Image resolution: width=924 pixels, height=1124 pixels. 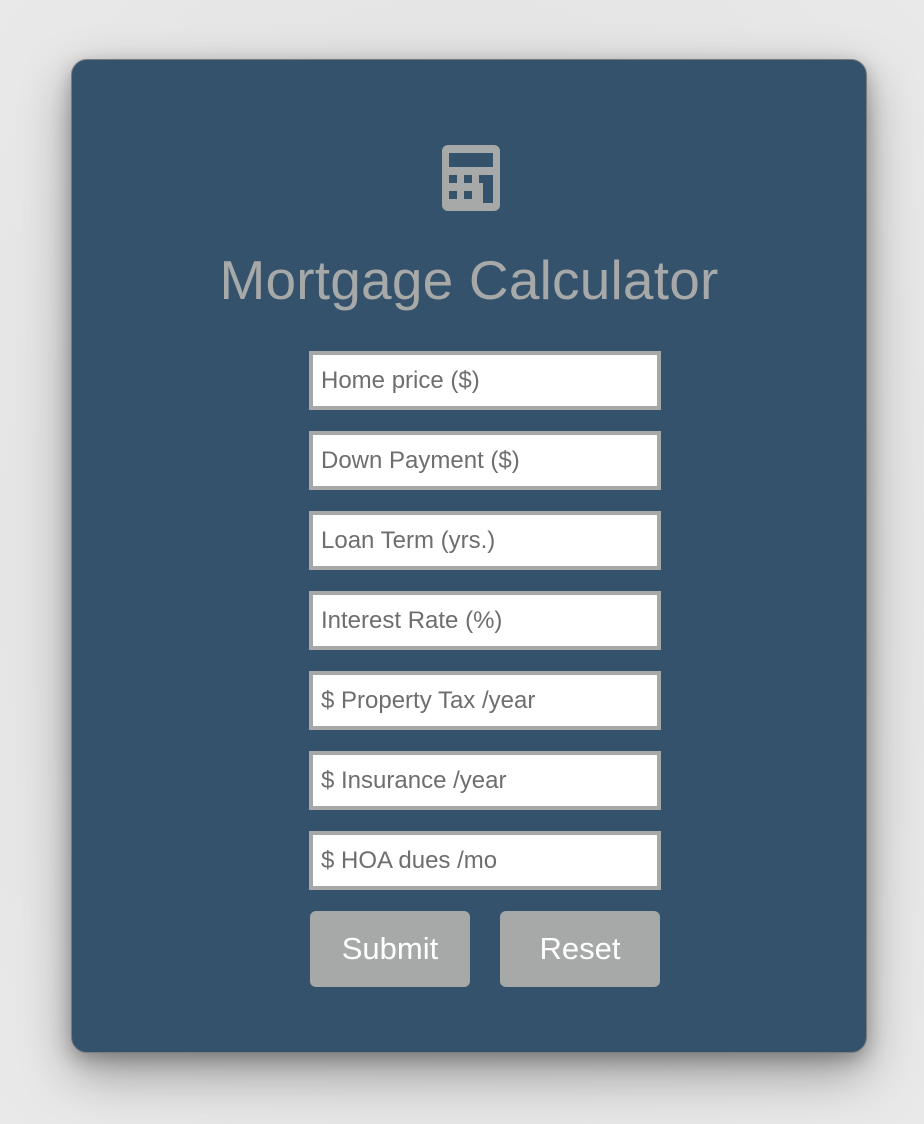 I want to click on interest-rate-input, so click(x=485, y=620).